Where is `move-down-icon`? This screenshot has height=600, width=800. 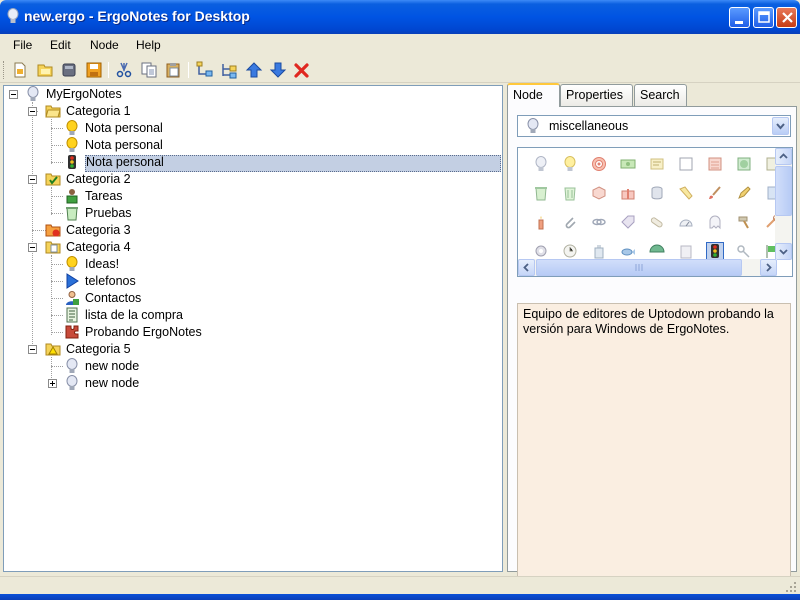 move-down-icon is located at coordinates (278, 70).